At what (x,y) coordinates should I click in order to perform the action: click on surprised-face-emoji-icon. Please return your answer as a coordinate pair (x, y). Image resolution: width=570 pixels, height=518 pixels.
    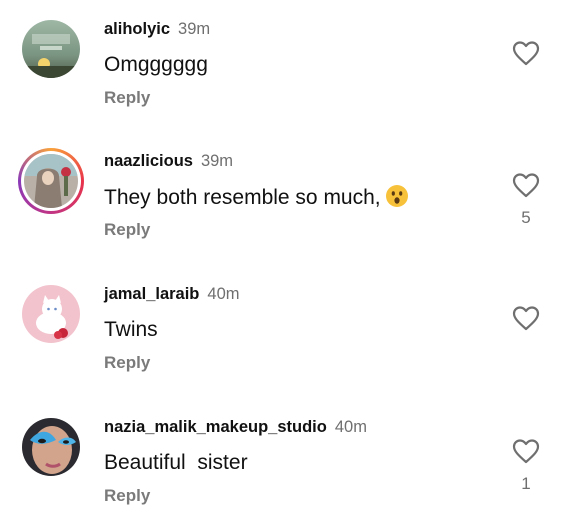
    Looking at the image, I should click on (397, 196).